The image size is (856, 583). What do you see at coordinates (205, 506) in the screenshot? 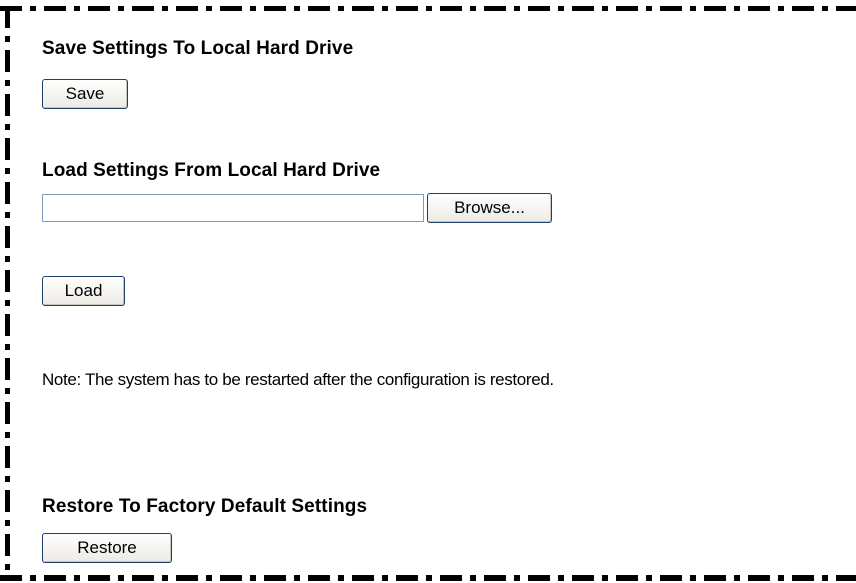
I see `restore-defaults-heading: Restore To Factory Default Settings` at bounding box center [205, 506].